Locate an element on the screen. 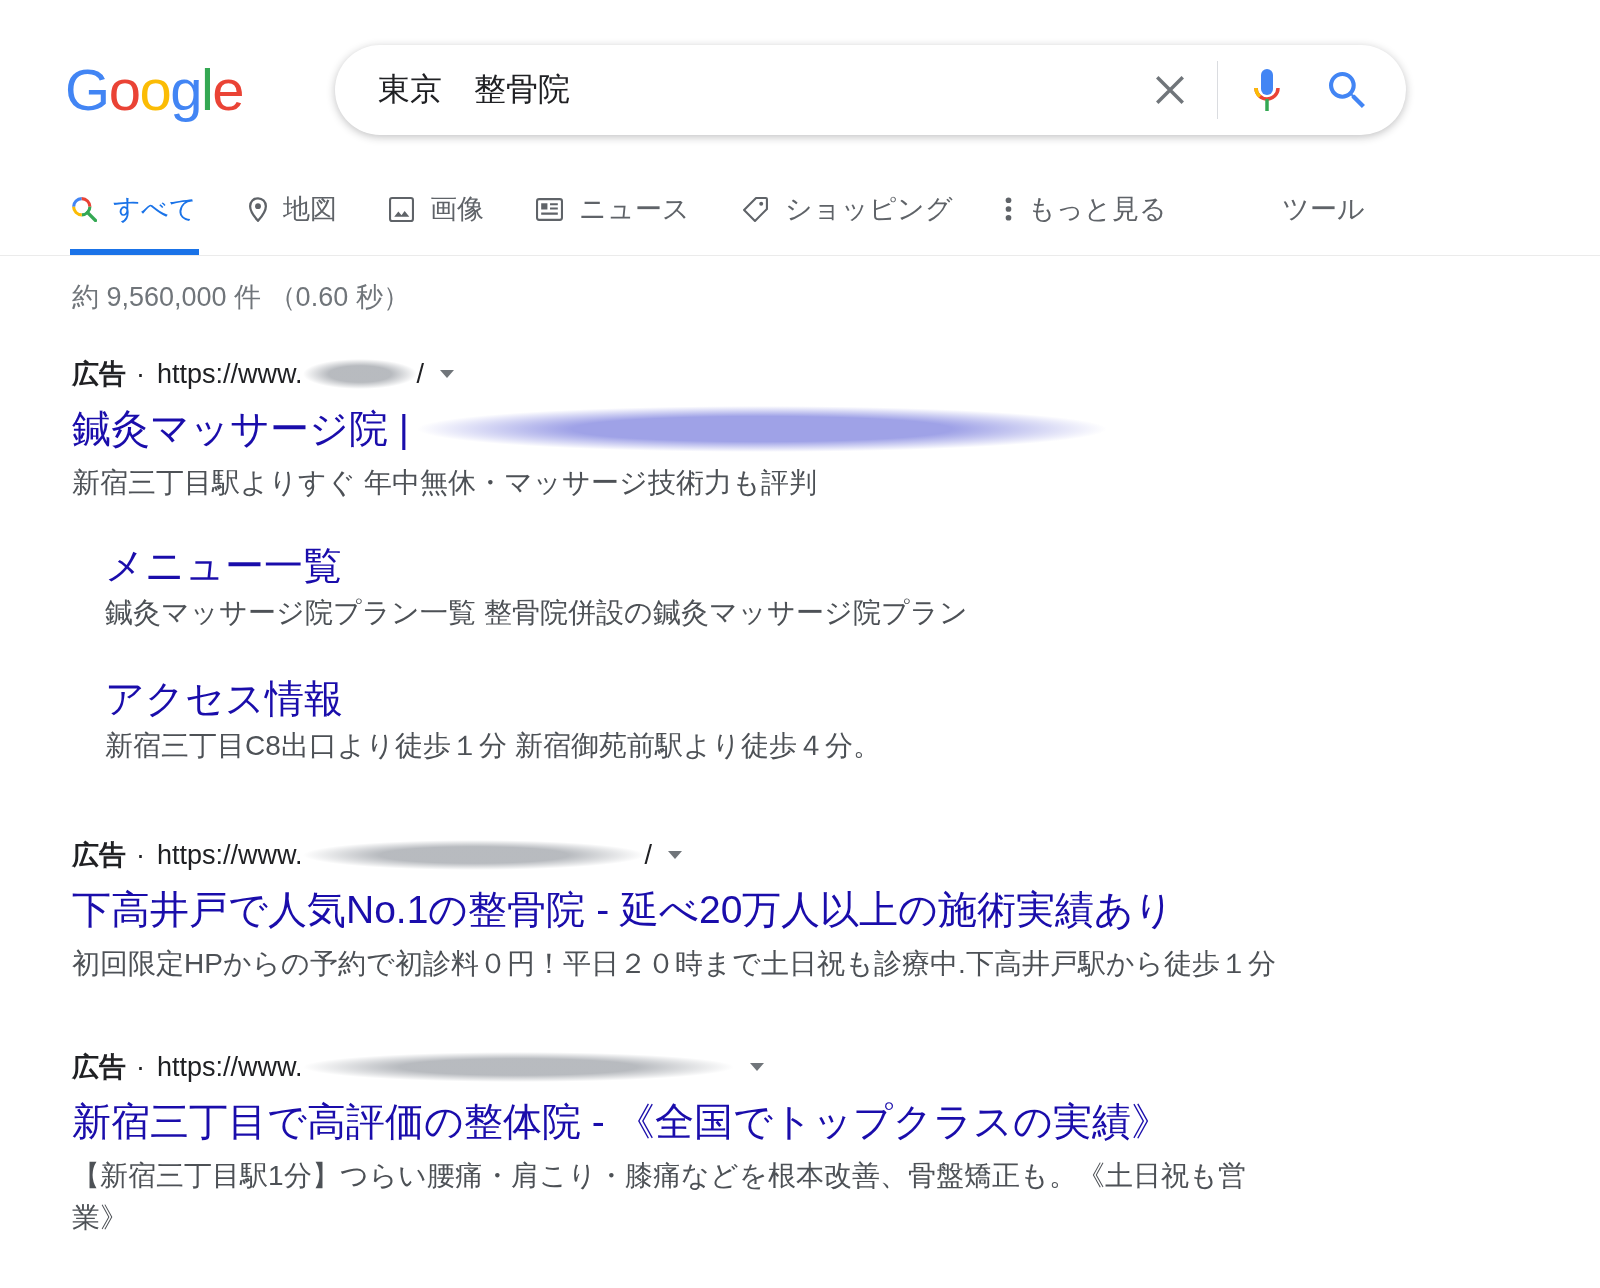 This screenshot has width=1600, height=1288. sitelink-description: 新宿三丁目C8出口より徒歩１分 新宿御苑前駅より徒歩４分。 is located at coordinates (493, 746).